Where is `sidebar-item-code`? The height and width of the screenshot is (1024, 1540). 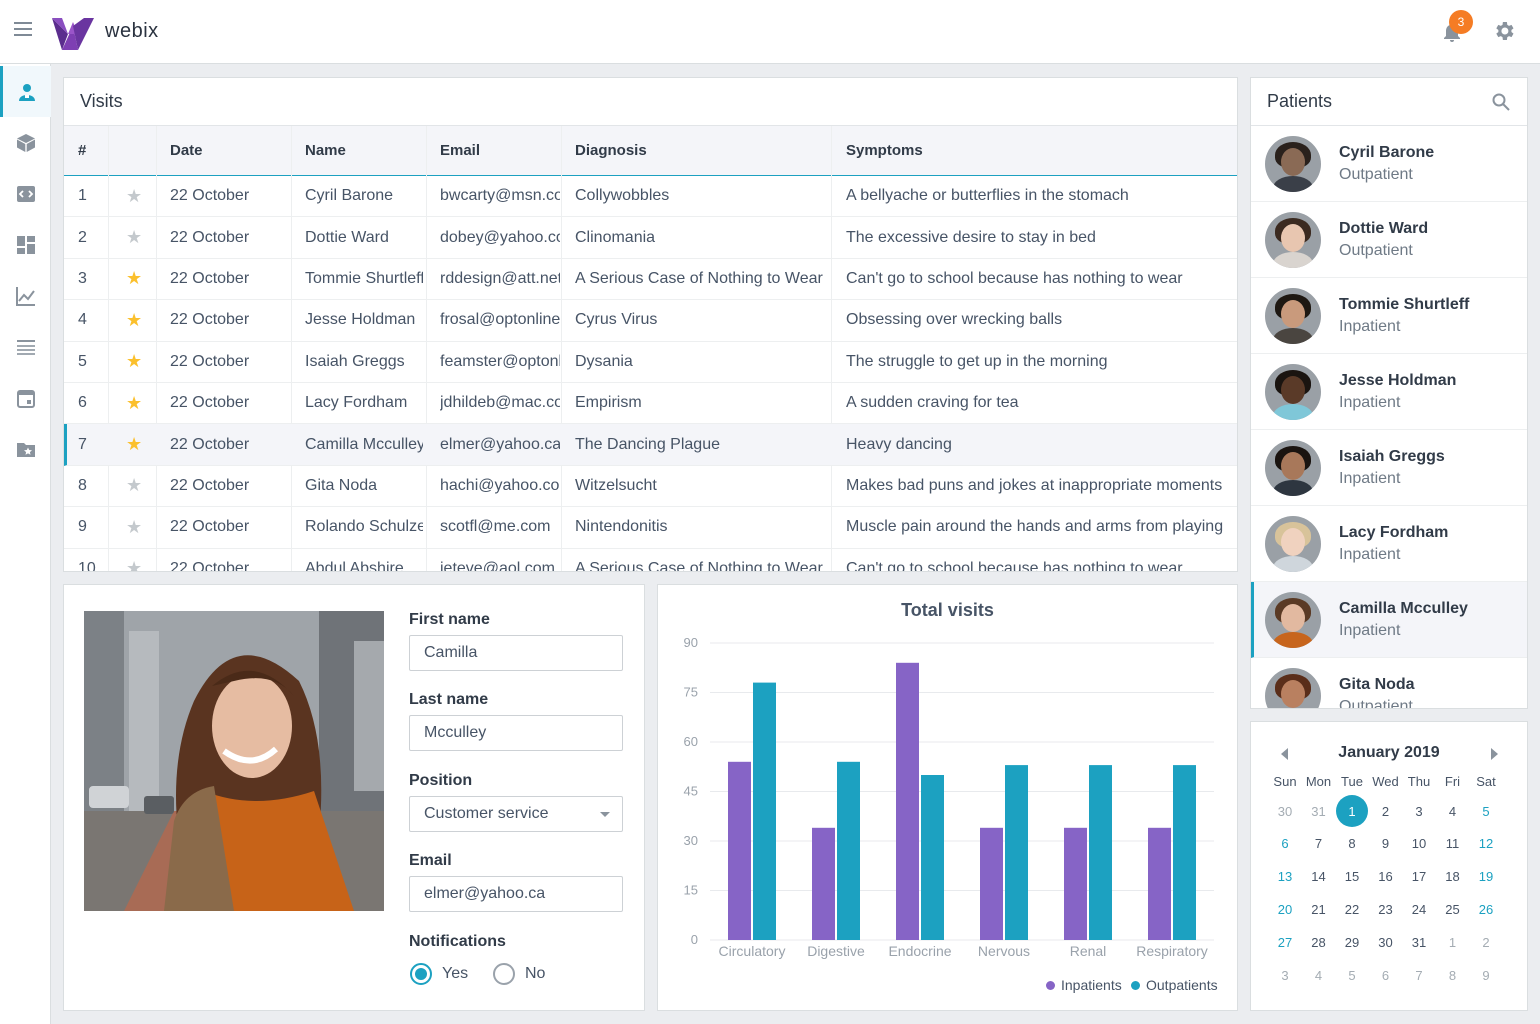
sidebar-item-code is located at coordinates (25, 193).